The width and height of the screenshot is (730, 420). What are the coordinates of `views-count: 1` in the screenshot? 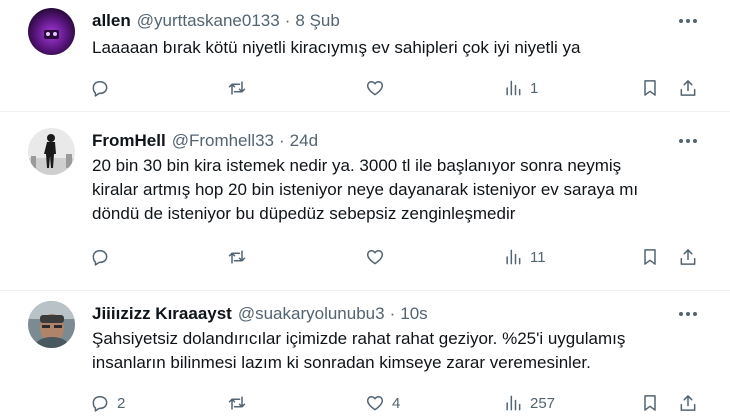 It's located at (534, 88).